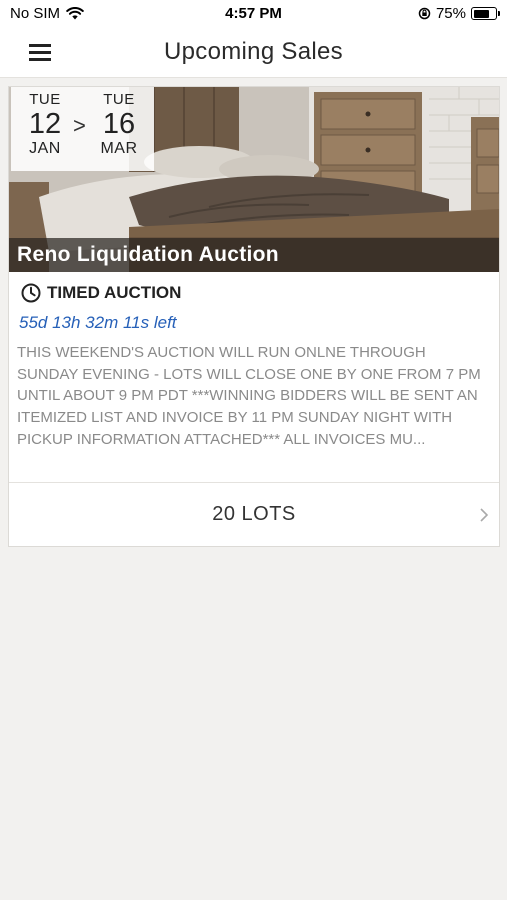 This screenshot has height=900, width=507. I want to click on clock-icon, so click(31, 293).